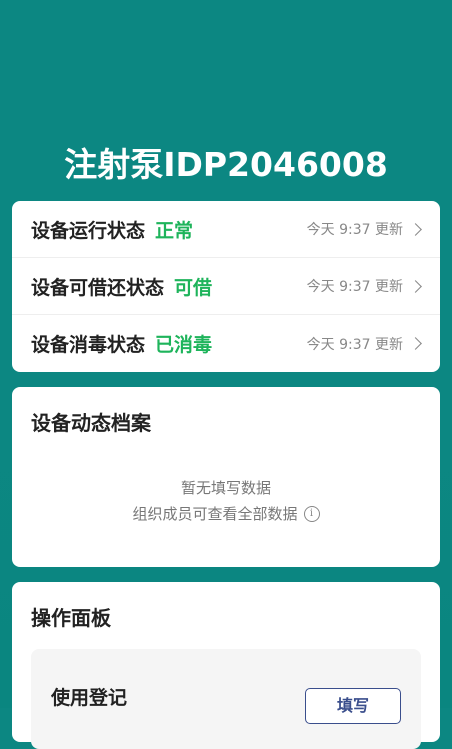 The image size is (452, 749). Describe the element at coordinates (88, 230) in the screenshot. I see `status-label: 设备运行状态` at that location.